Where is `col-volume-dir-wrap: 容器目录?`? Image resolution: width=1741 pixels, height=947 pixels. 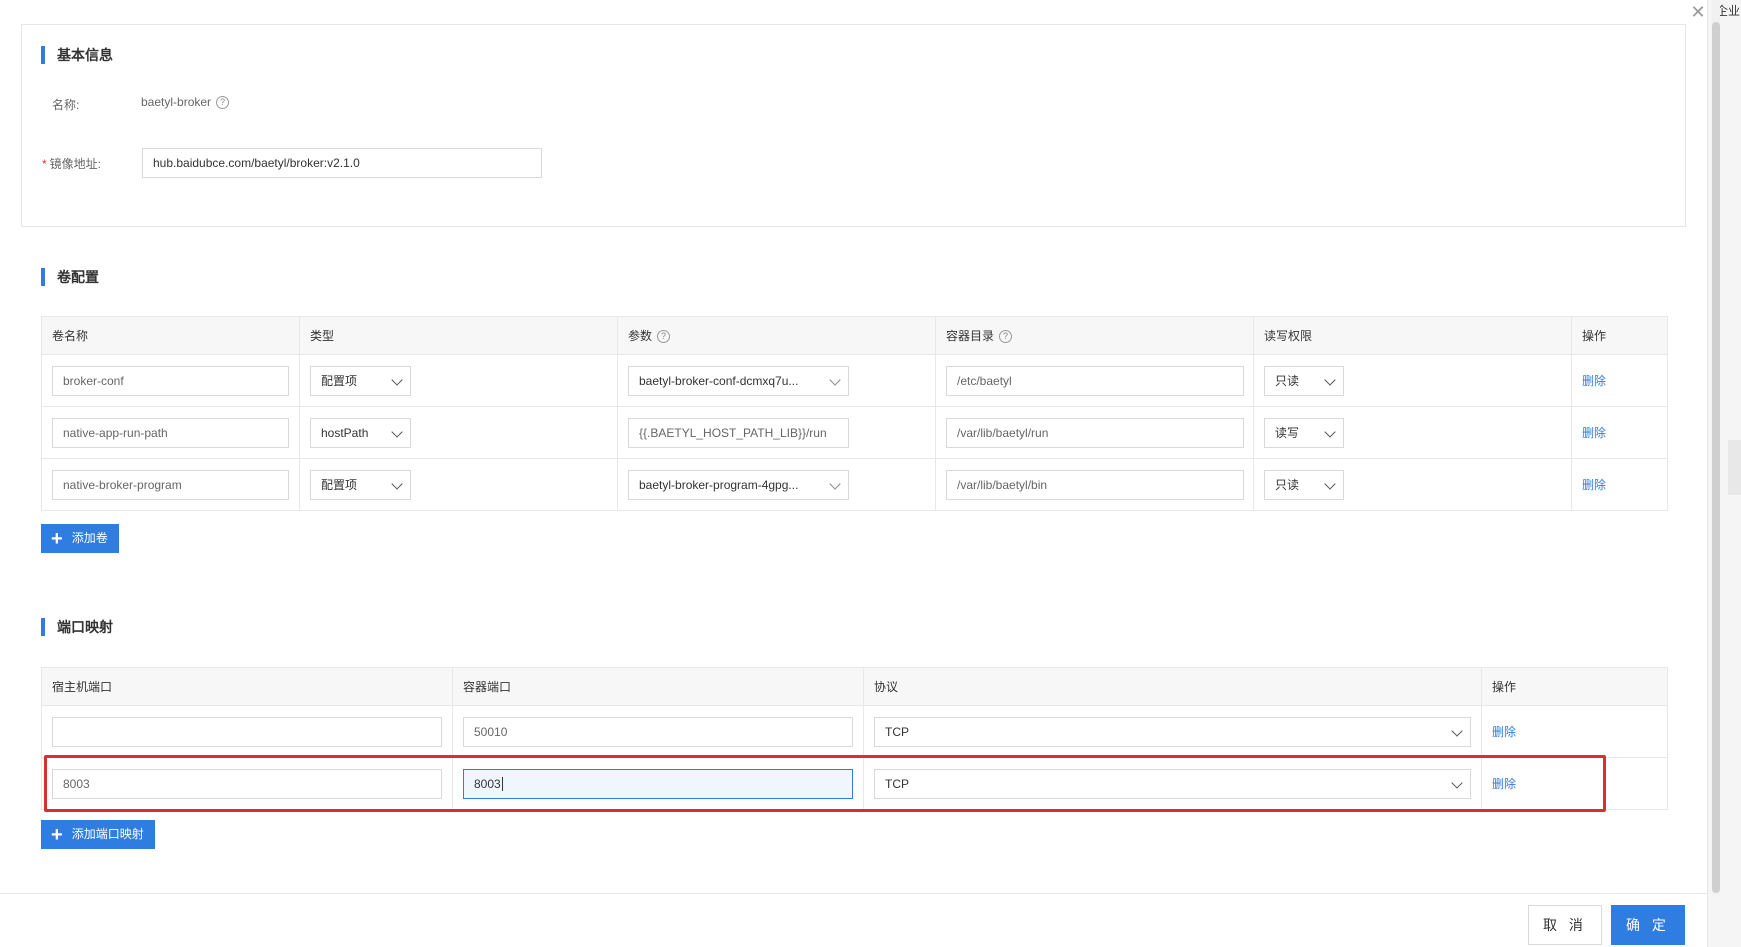
col-volume-dir-wrap: 容器目录? is located at coordinates (1094, 335).